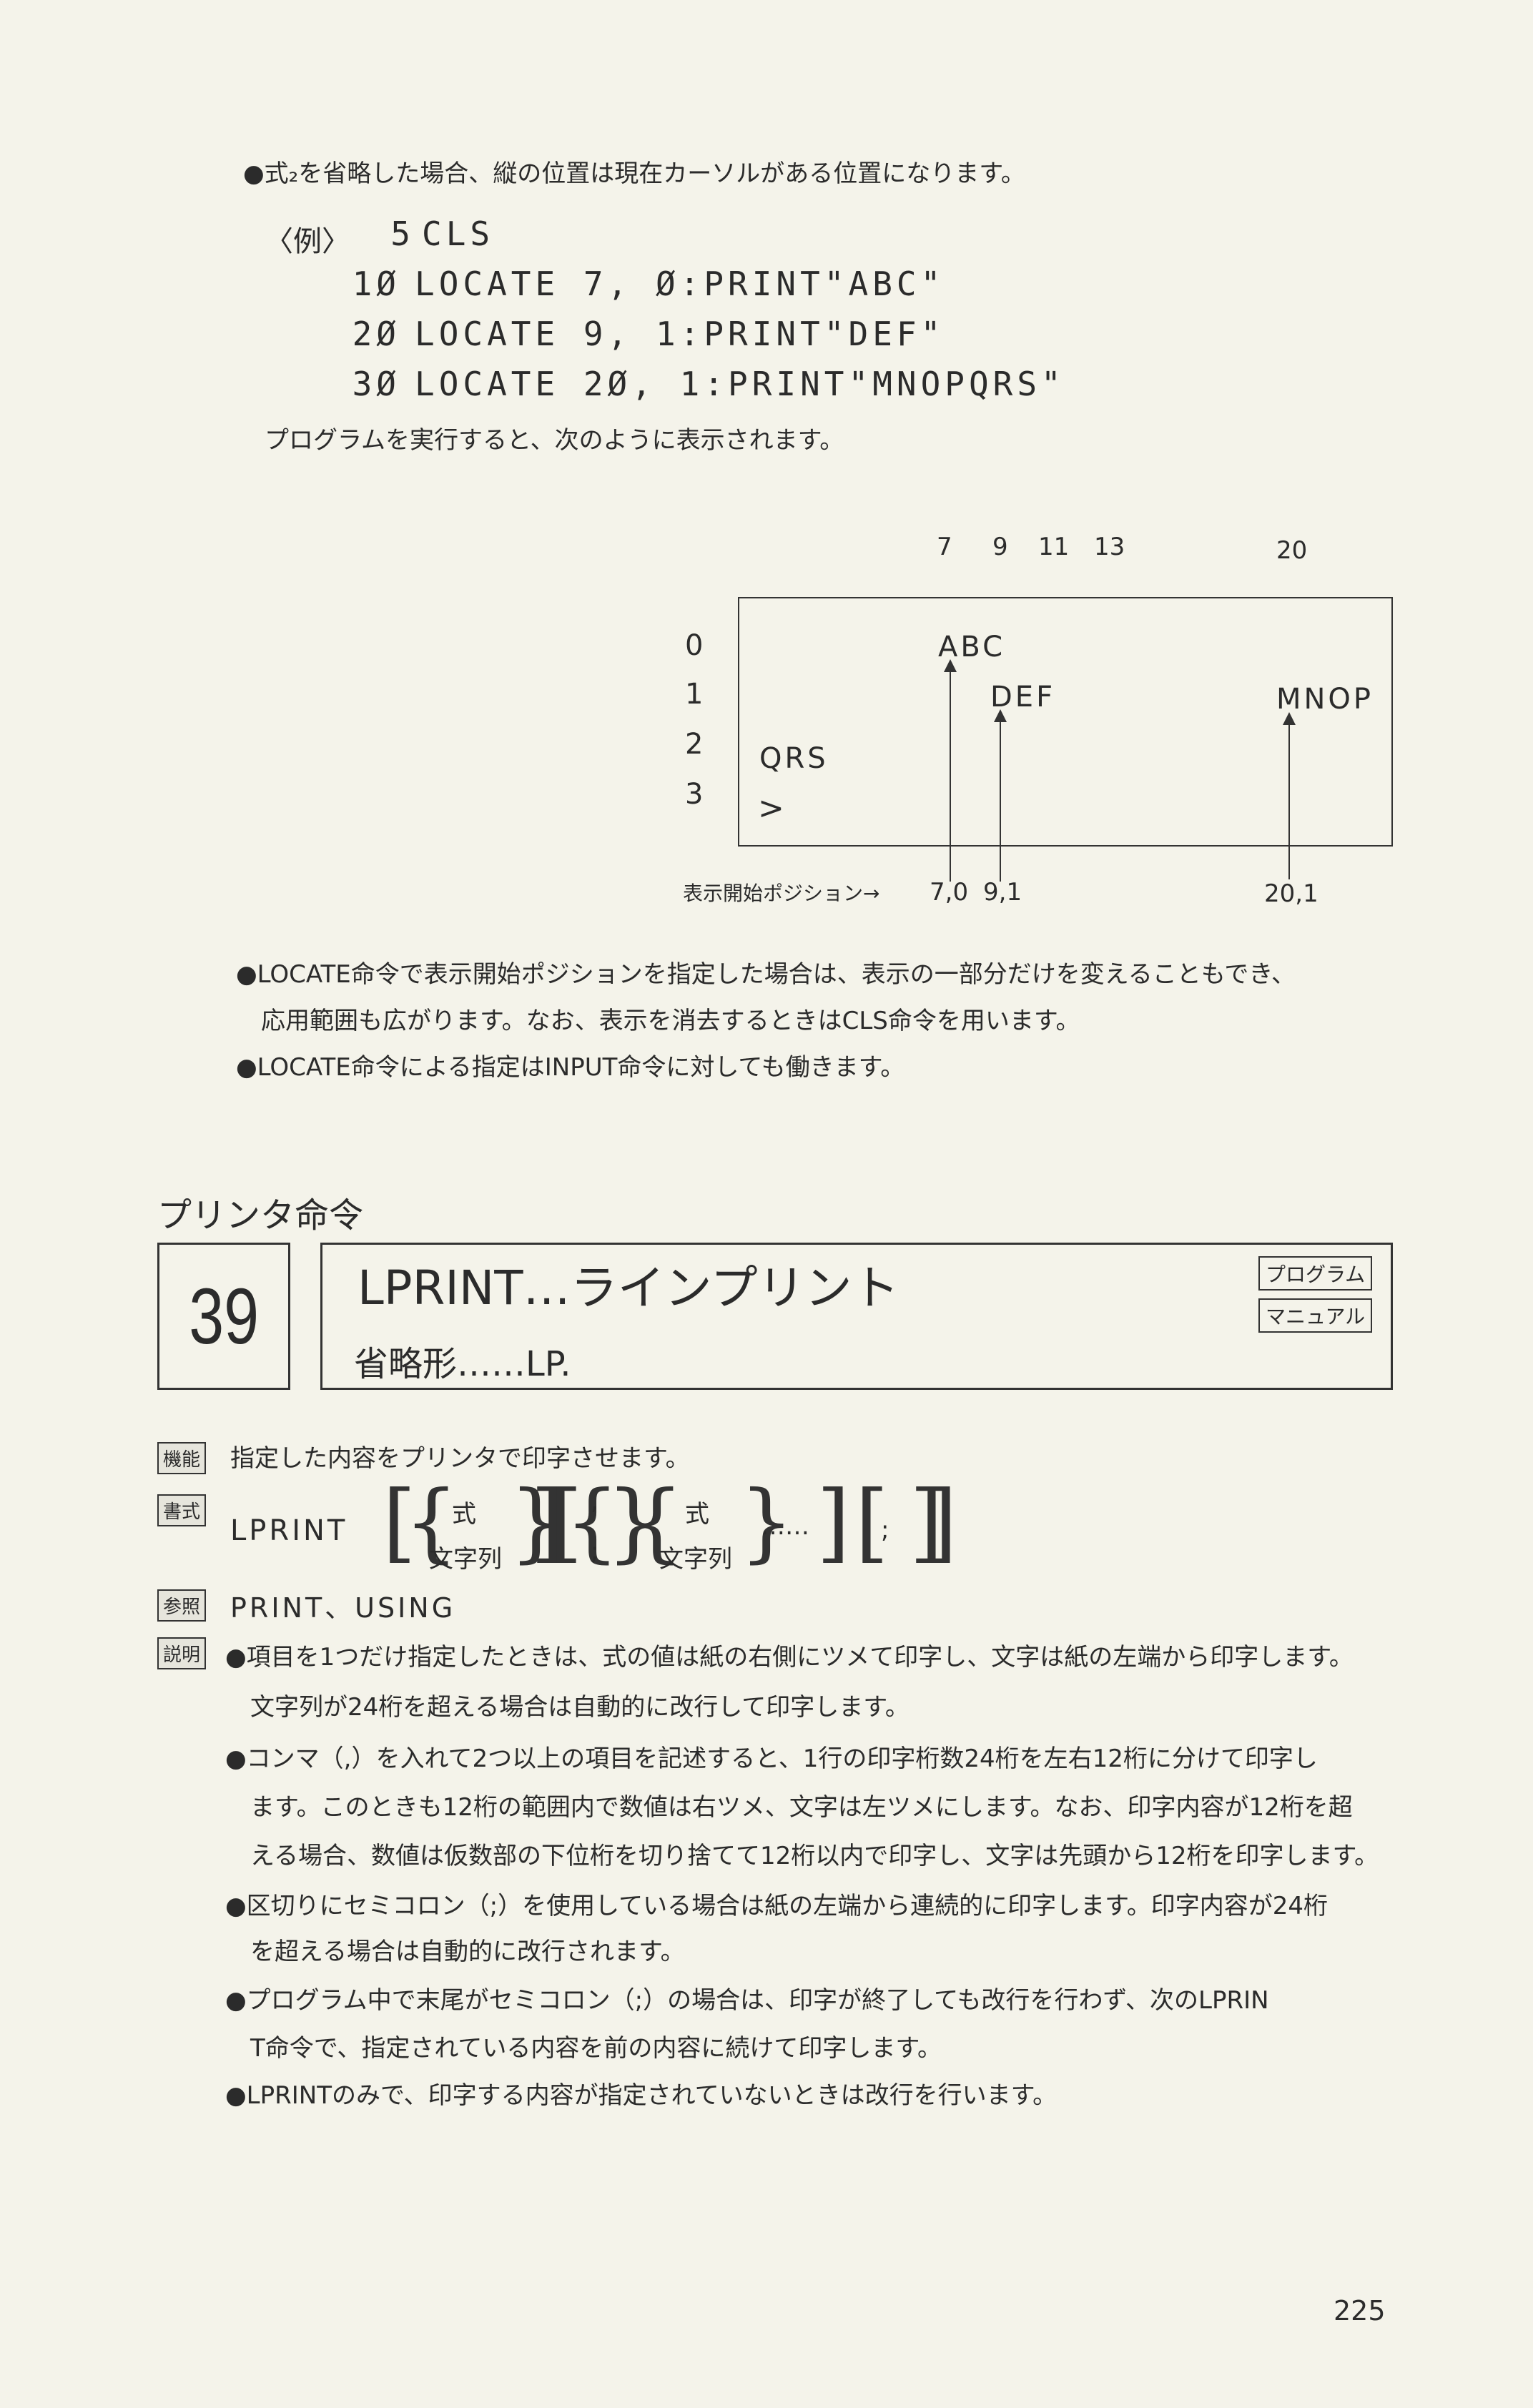 The image size is (1533, 2408). What do you see at coordinates (182, 1458) in the screenshot?
I see `function-label: 機能` at bounding box center [182, 1458].